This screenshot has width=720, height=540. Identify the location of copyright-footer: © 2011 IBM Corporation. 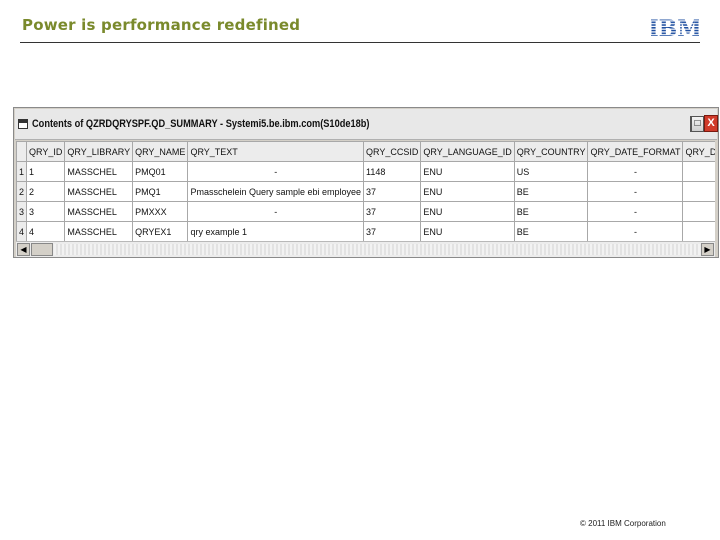
(623, 523).